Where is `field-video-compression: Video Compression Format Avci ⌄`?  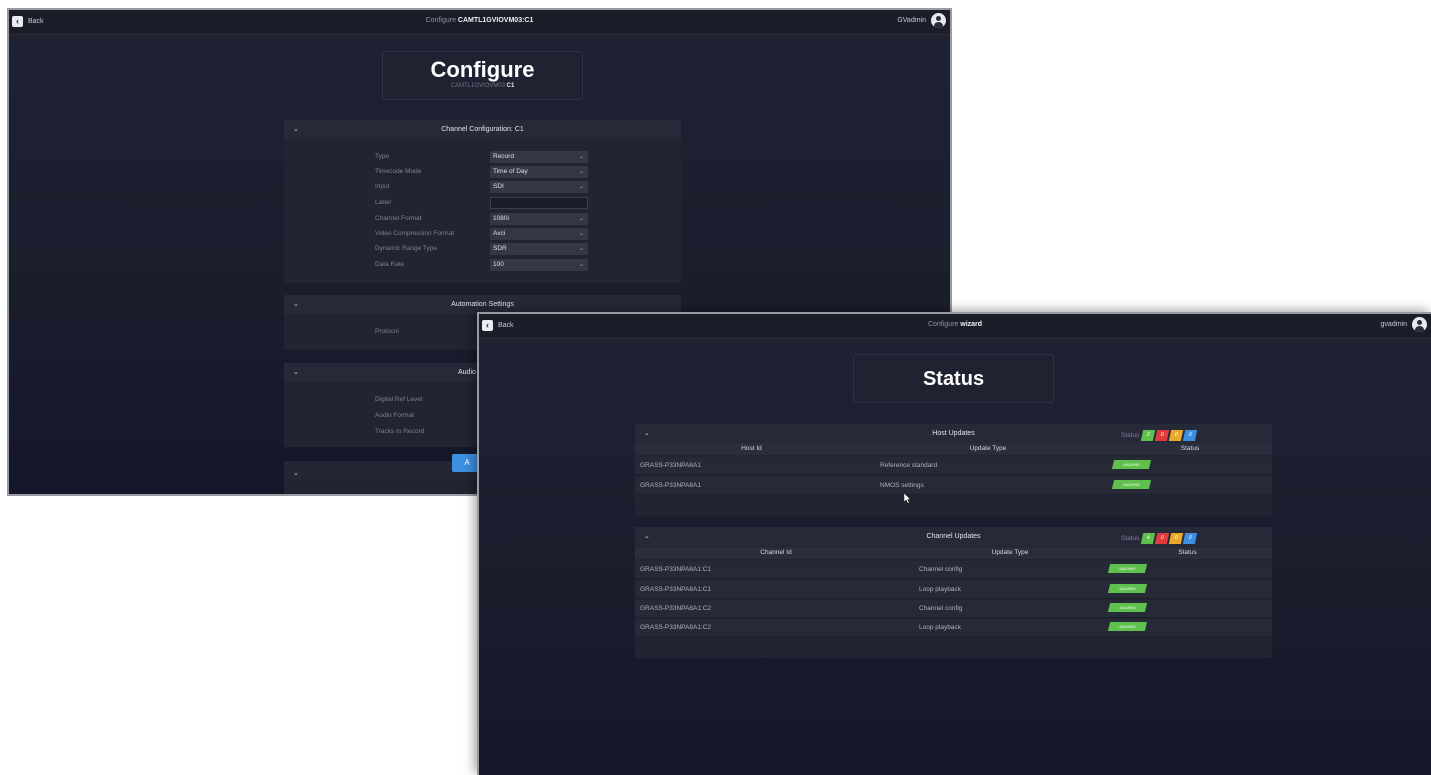
field-video-compression: Video Compression Format Avci ⌄ is located at coordinates (482, 234).